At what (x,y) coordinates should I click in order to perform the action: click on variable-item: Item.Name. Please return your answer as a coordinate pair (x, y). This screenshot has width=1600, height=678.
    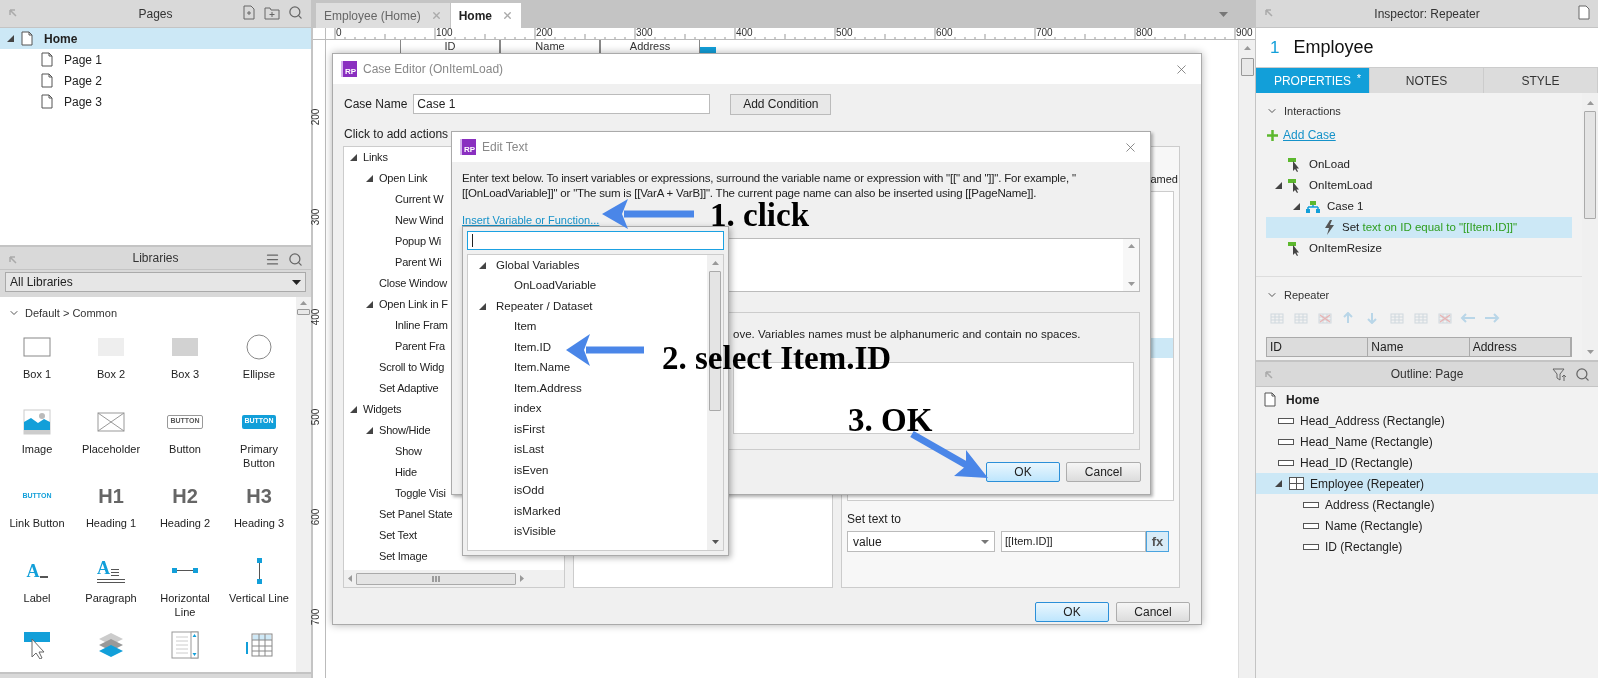
    Looking at the image, I should click on (542, 368).